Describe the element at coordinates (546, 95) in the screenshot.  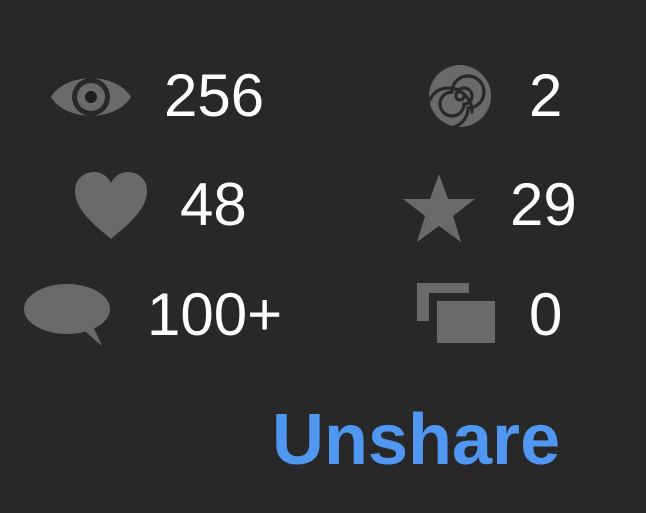
I see `spirals-count: 2` at that location.